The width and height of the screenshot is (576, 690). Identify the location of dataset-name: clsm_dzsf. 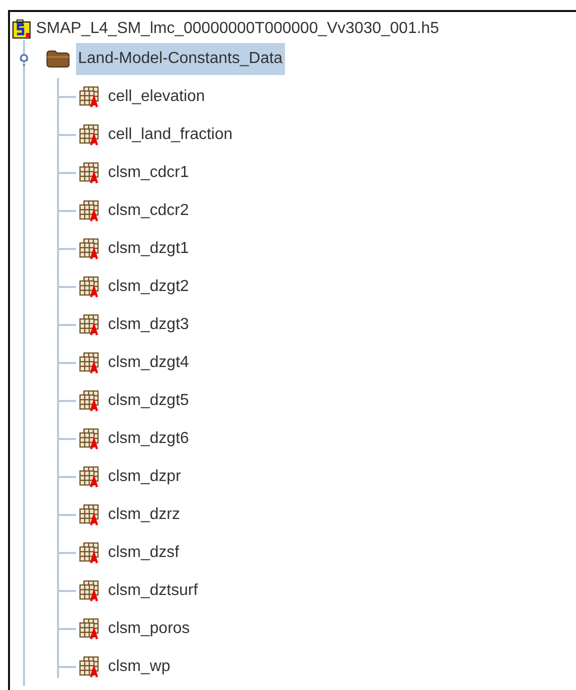
(144, 553).